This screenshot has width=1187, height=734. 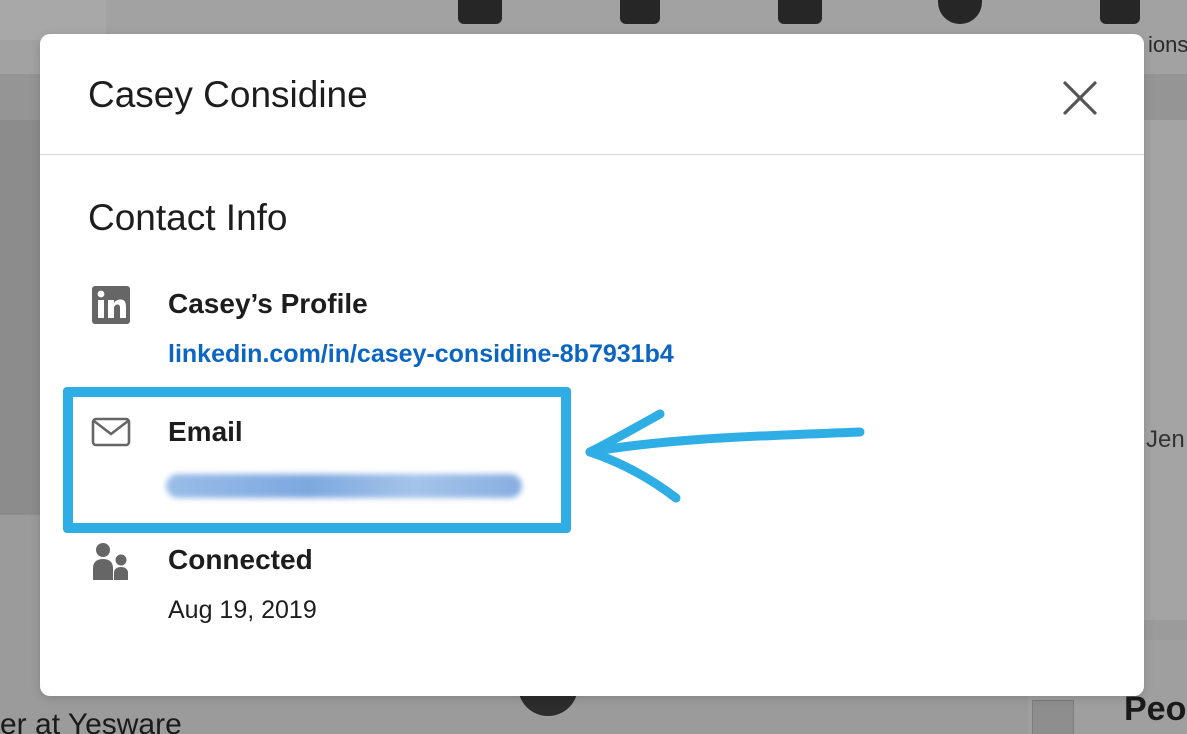 I want to click on background-bottom-left-text: er at Yesware, so click(x=91, y=721).